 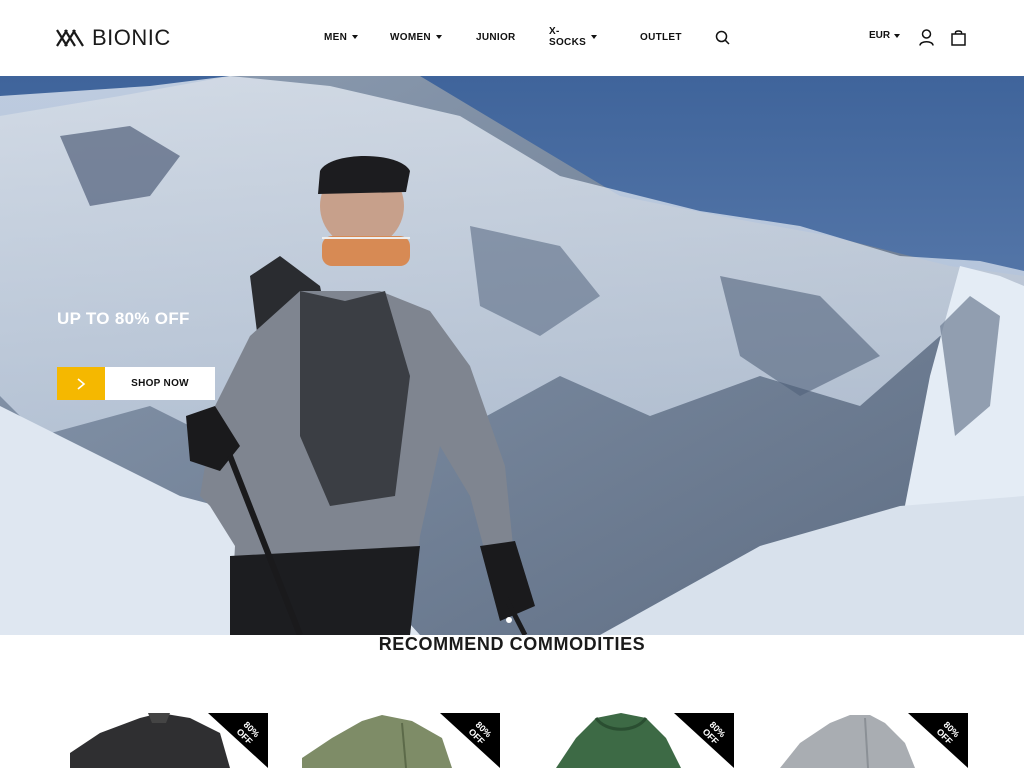 I want to click on chevron-right-icon, so click(x=81, y=383).